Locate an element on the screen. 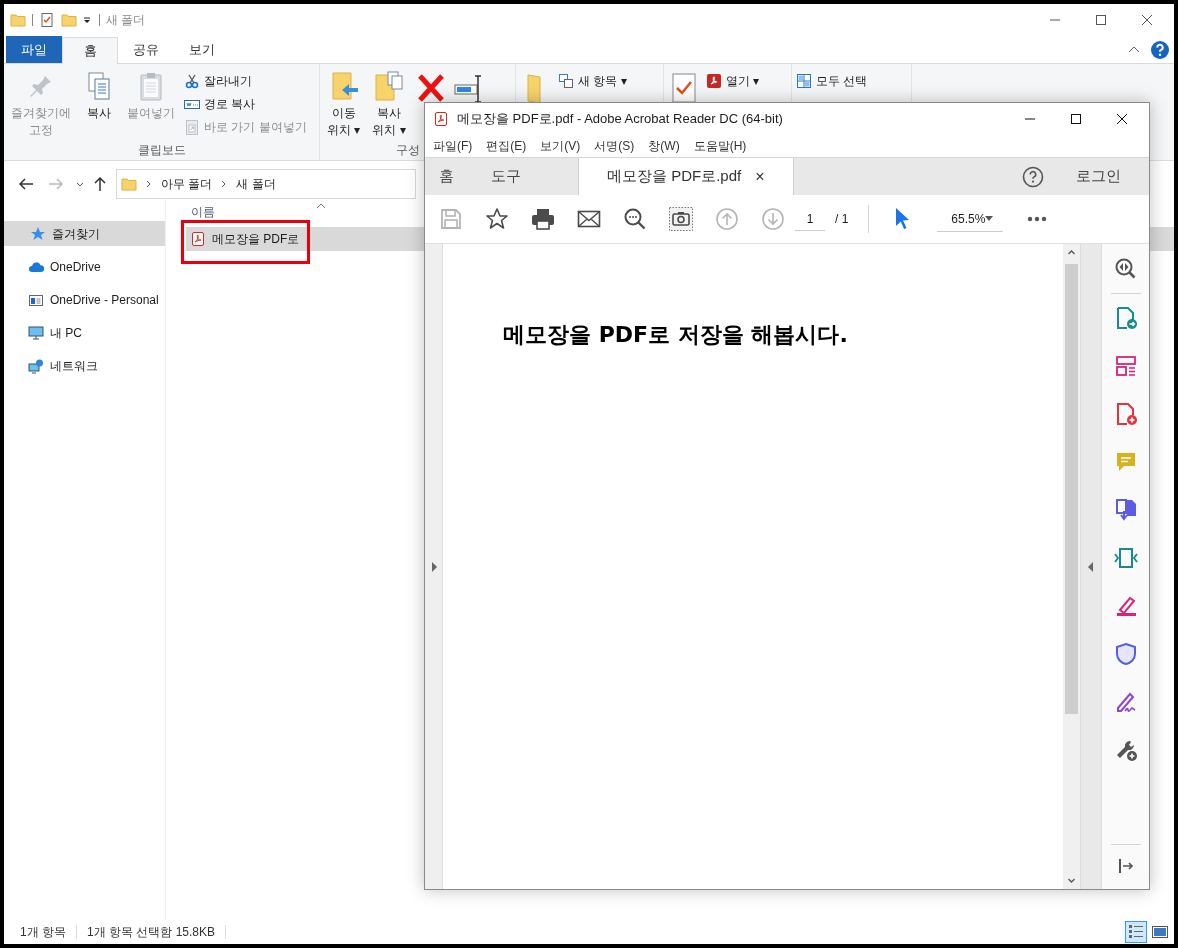 The height and width of the screenshot is (948, 1178). scroll-down-icon is located at coordinates (1071, 880).